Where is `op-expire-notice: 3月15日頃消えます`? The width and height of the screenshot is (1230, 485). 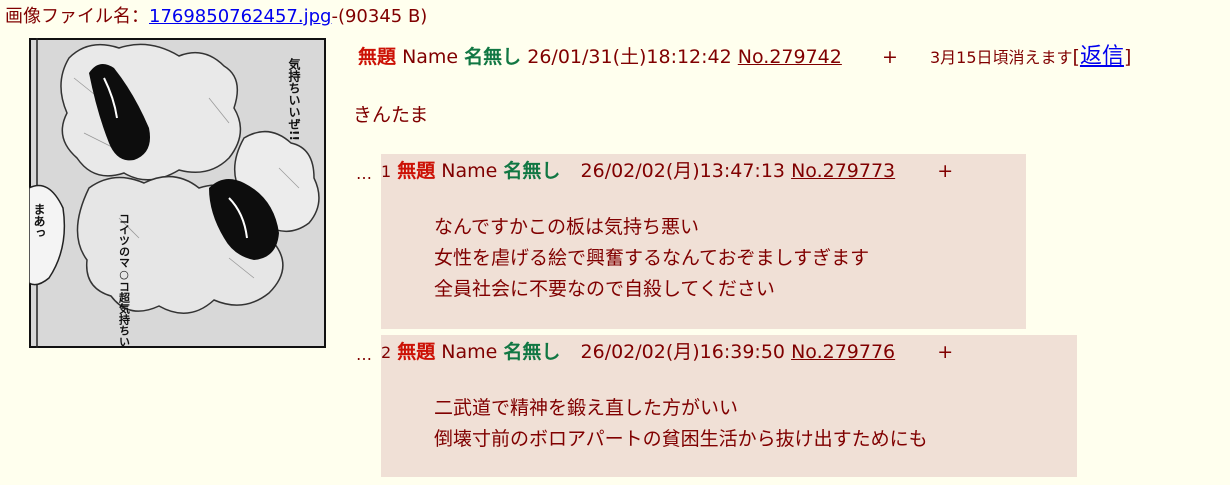
op-expire-notice: 3月15日頃消えます is located at coordinates (1001, 57).